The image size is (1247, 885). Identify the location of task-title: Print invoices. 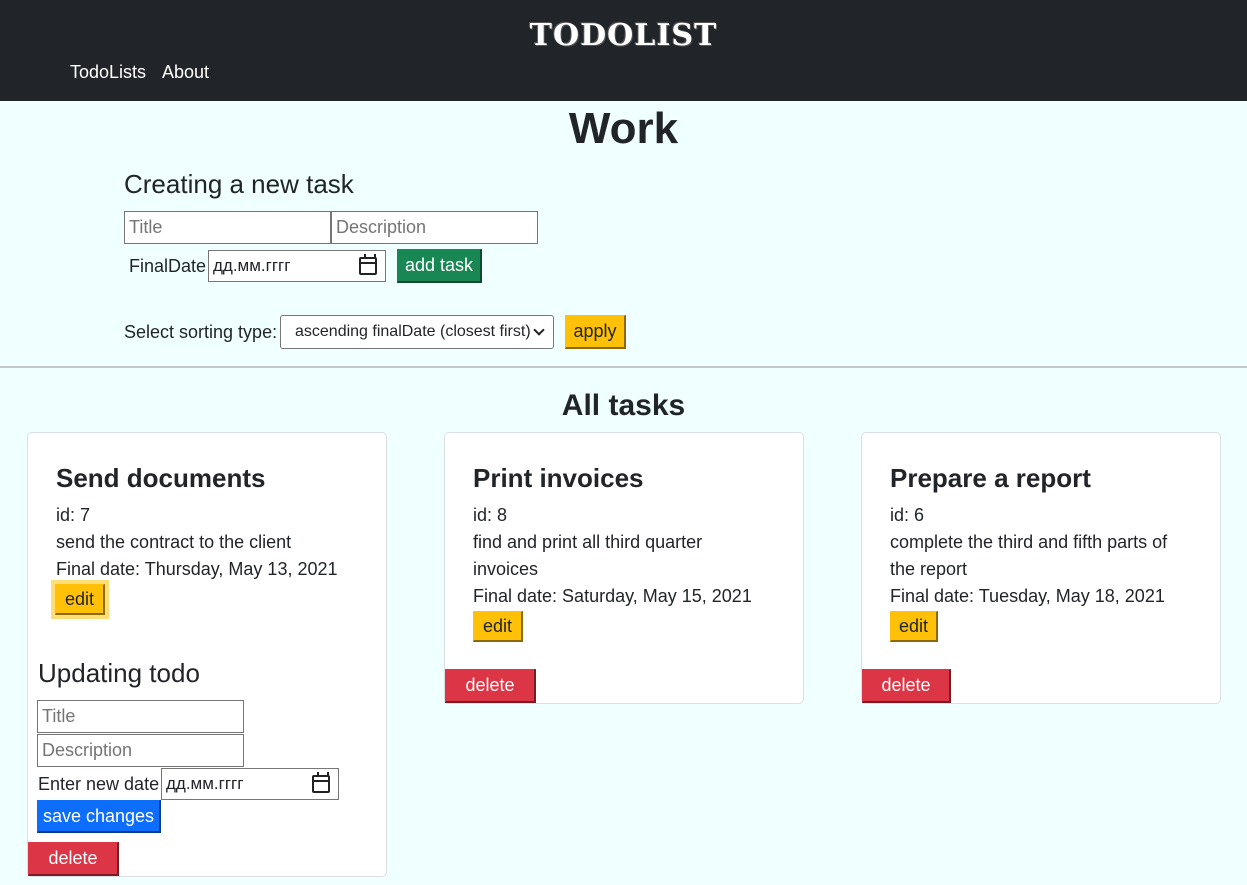
(558, 478).